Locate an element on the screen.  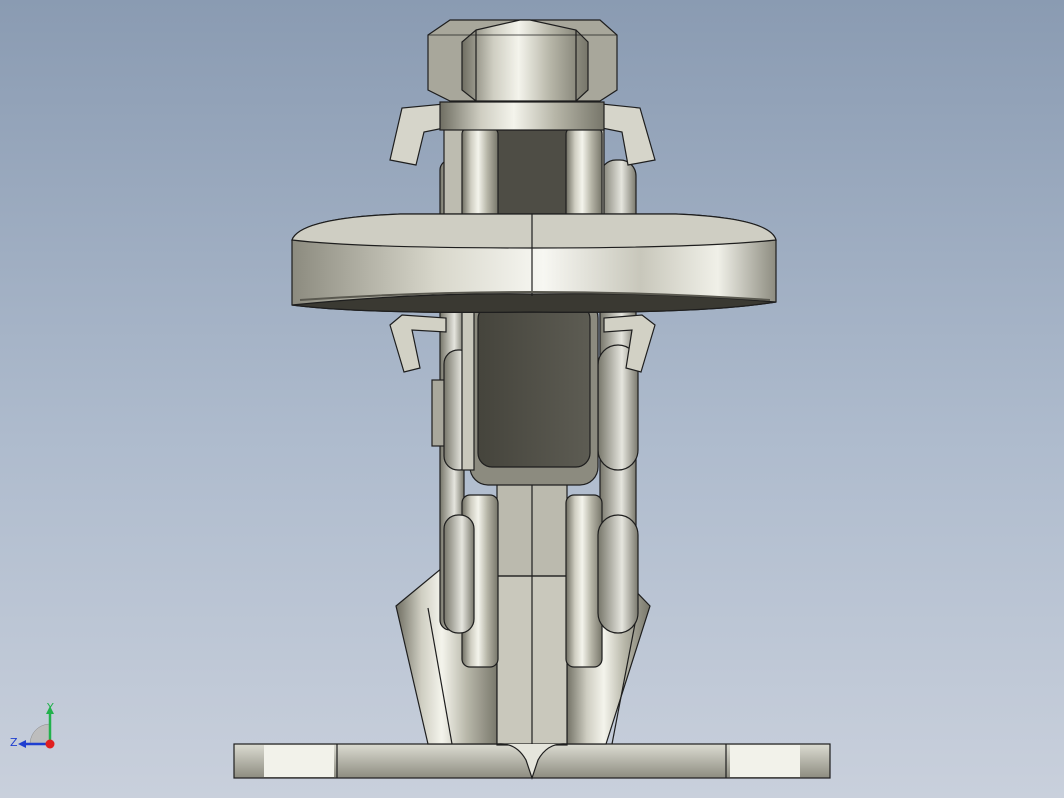
upper-link is located at coordinates (524, 178).